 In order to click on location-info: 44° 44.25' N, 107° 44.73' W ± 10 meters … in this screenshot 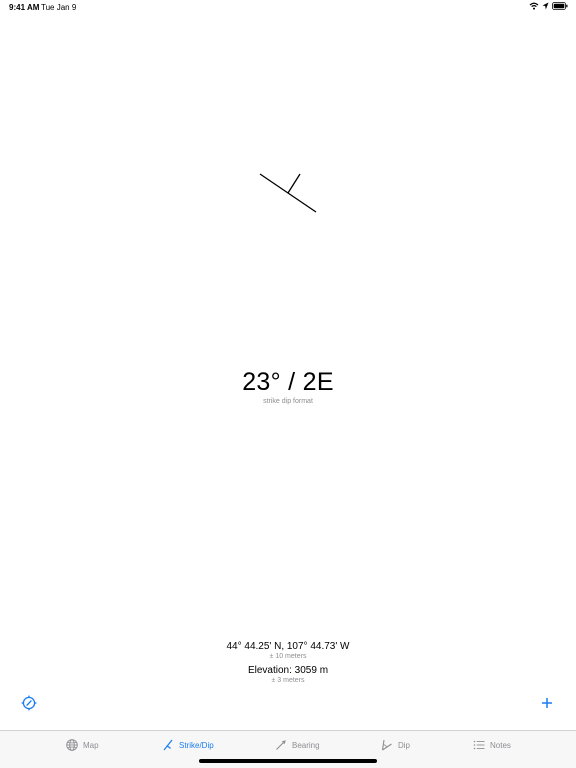, I will do `click(288, 662)`.